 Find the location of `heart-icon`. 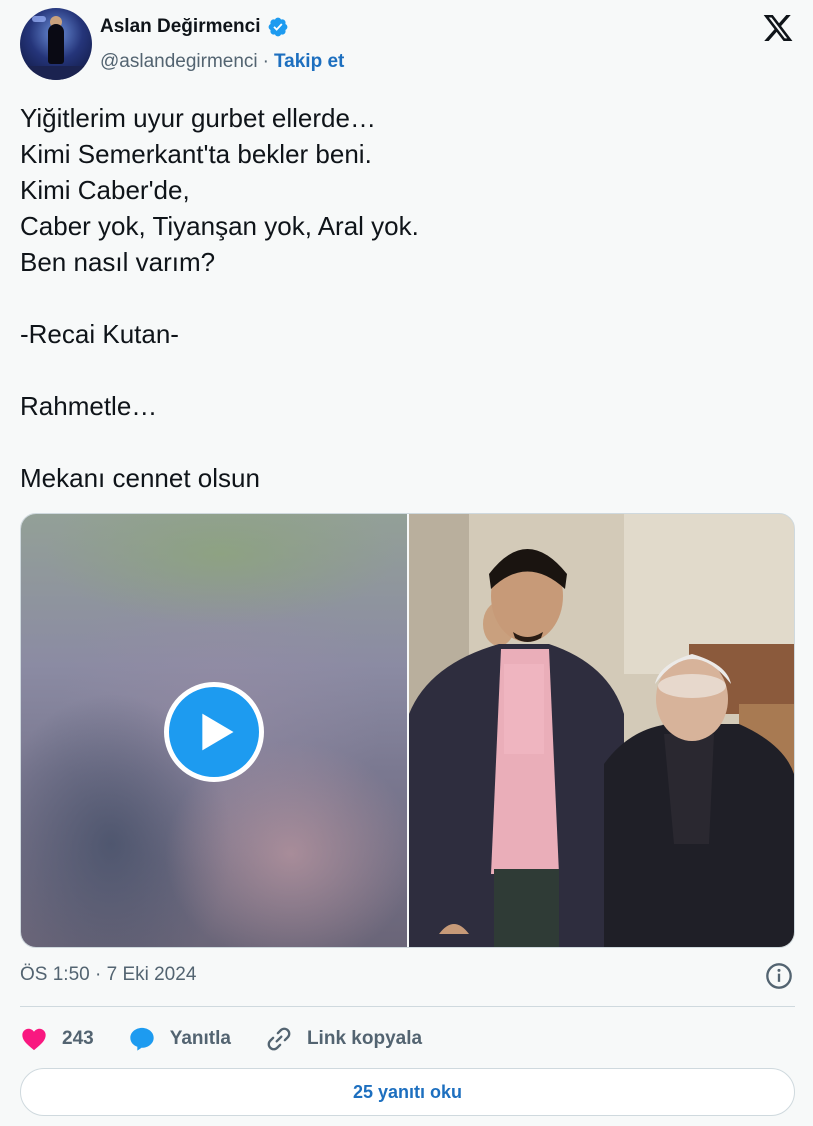

heart-icon is located at coordinates (34, 1039).